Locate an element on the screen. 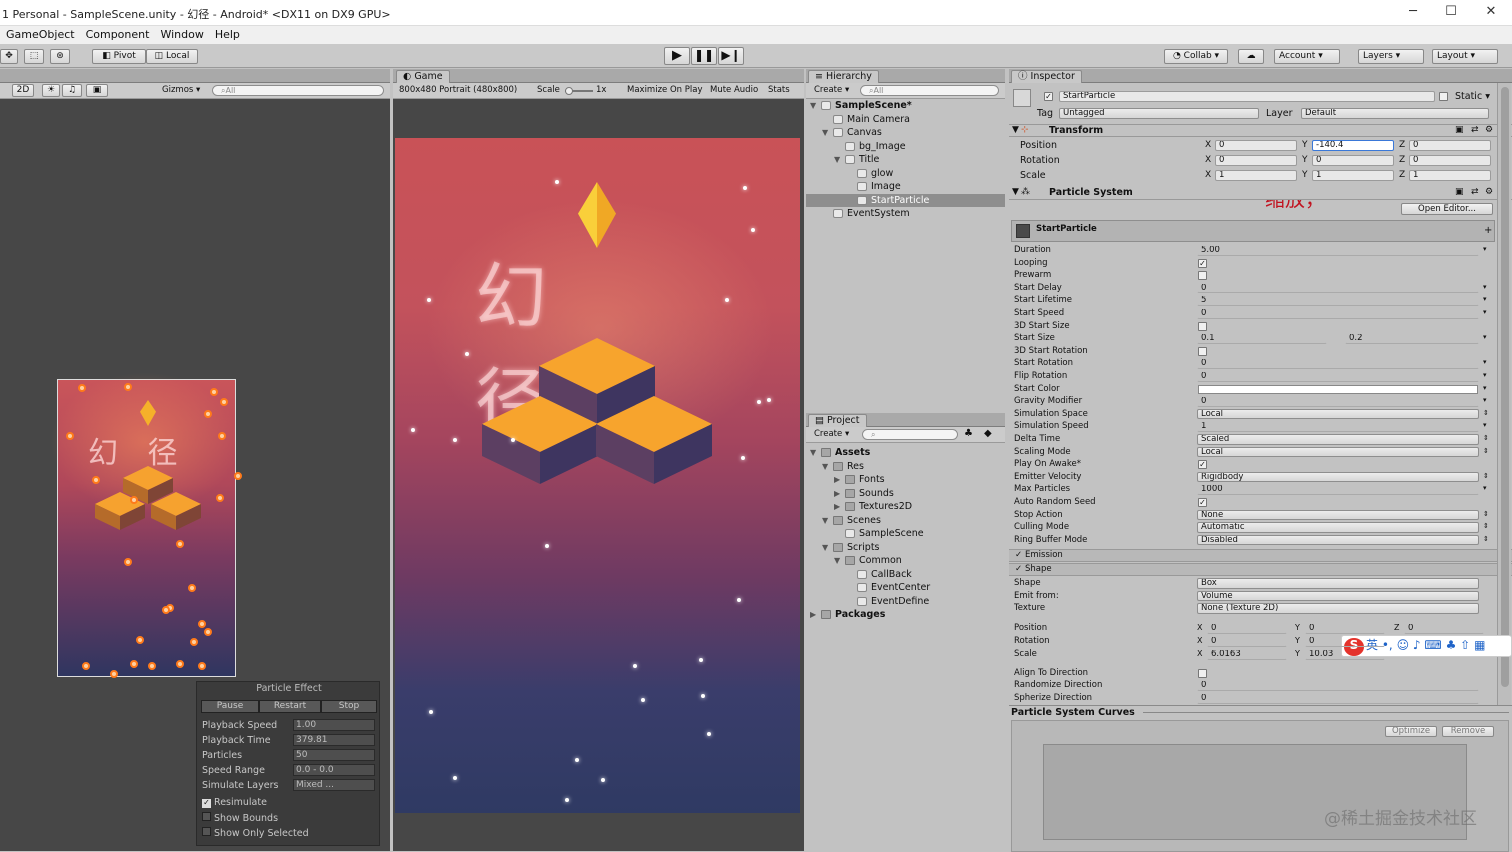  tree-item: glow is located at coordinates (905, 174).